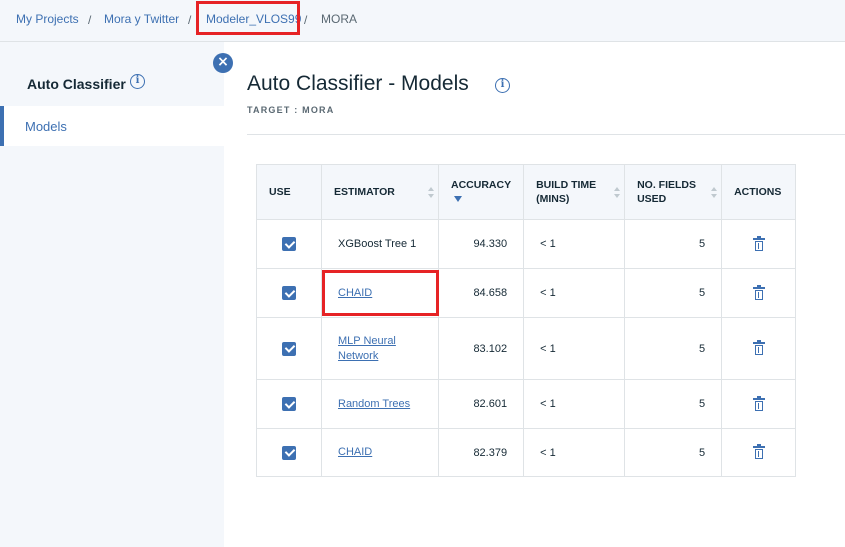 This screenshot has width=845, height=547. Describe the element at coordinates (374, 404) in the screenshot. I see `estimator-link: Random Trees` at that location.